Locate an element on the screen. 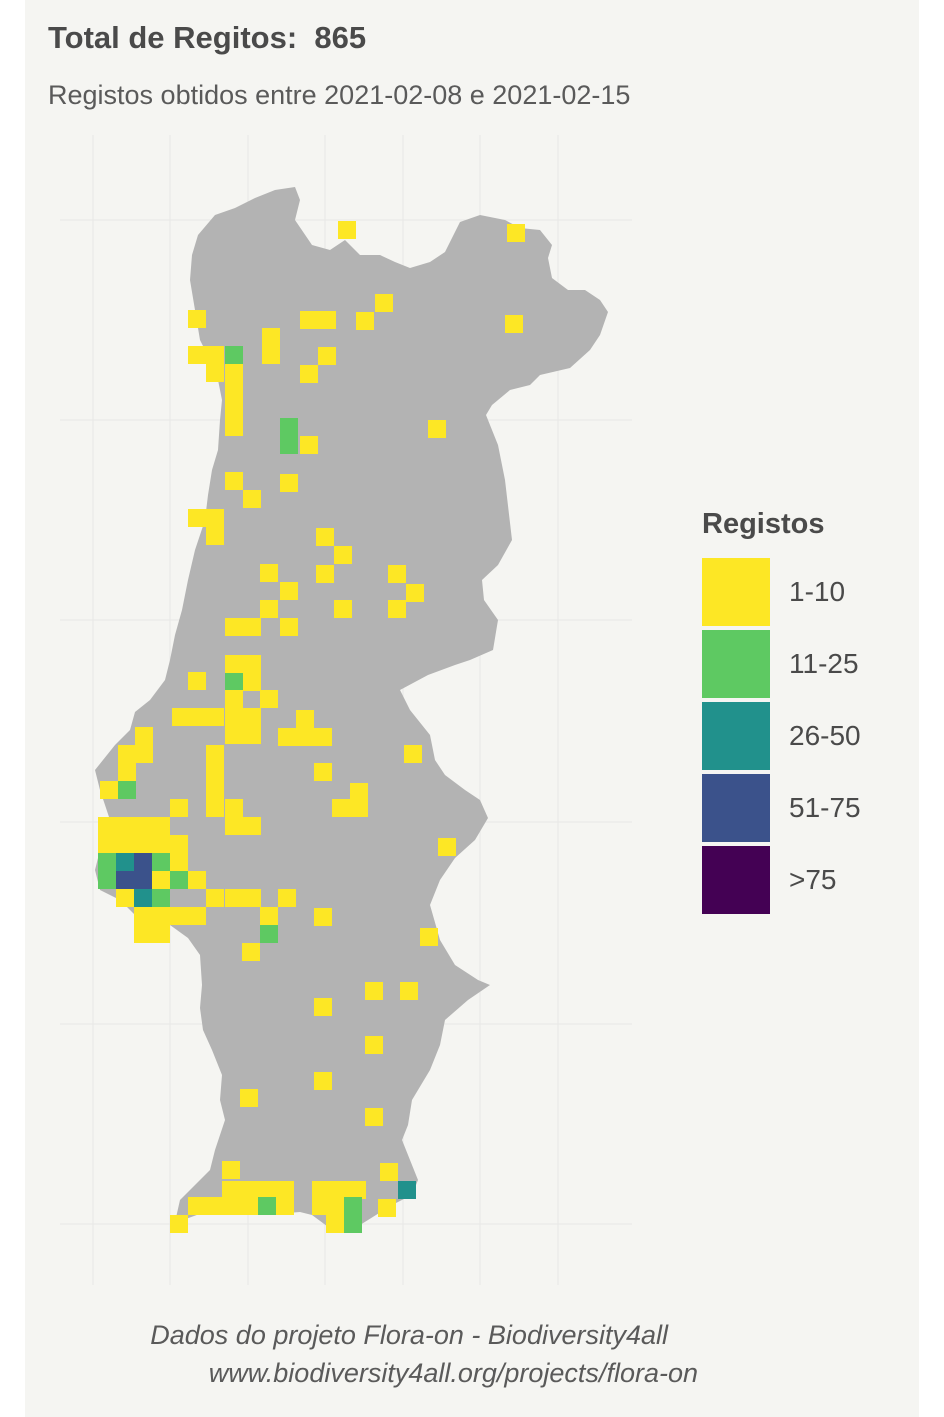  legend-label: 51-75 is located at coordinates (825, 807).